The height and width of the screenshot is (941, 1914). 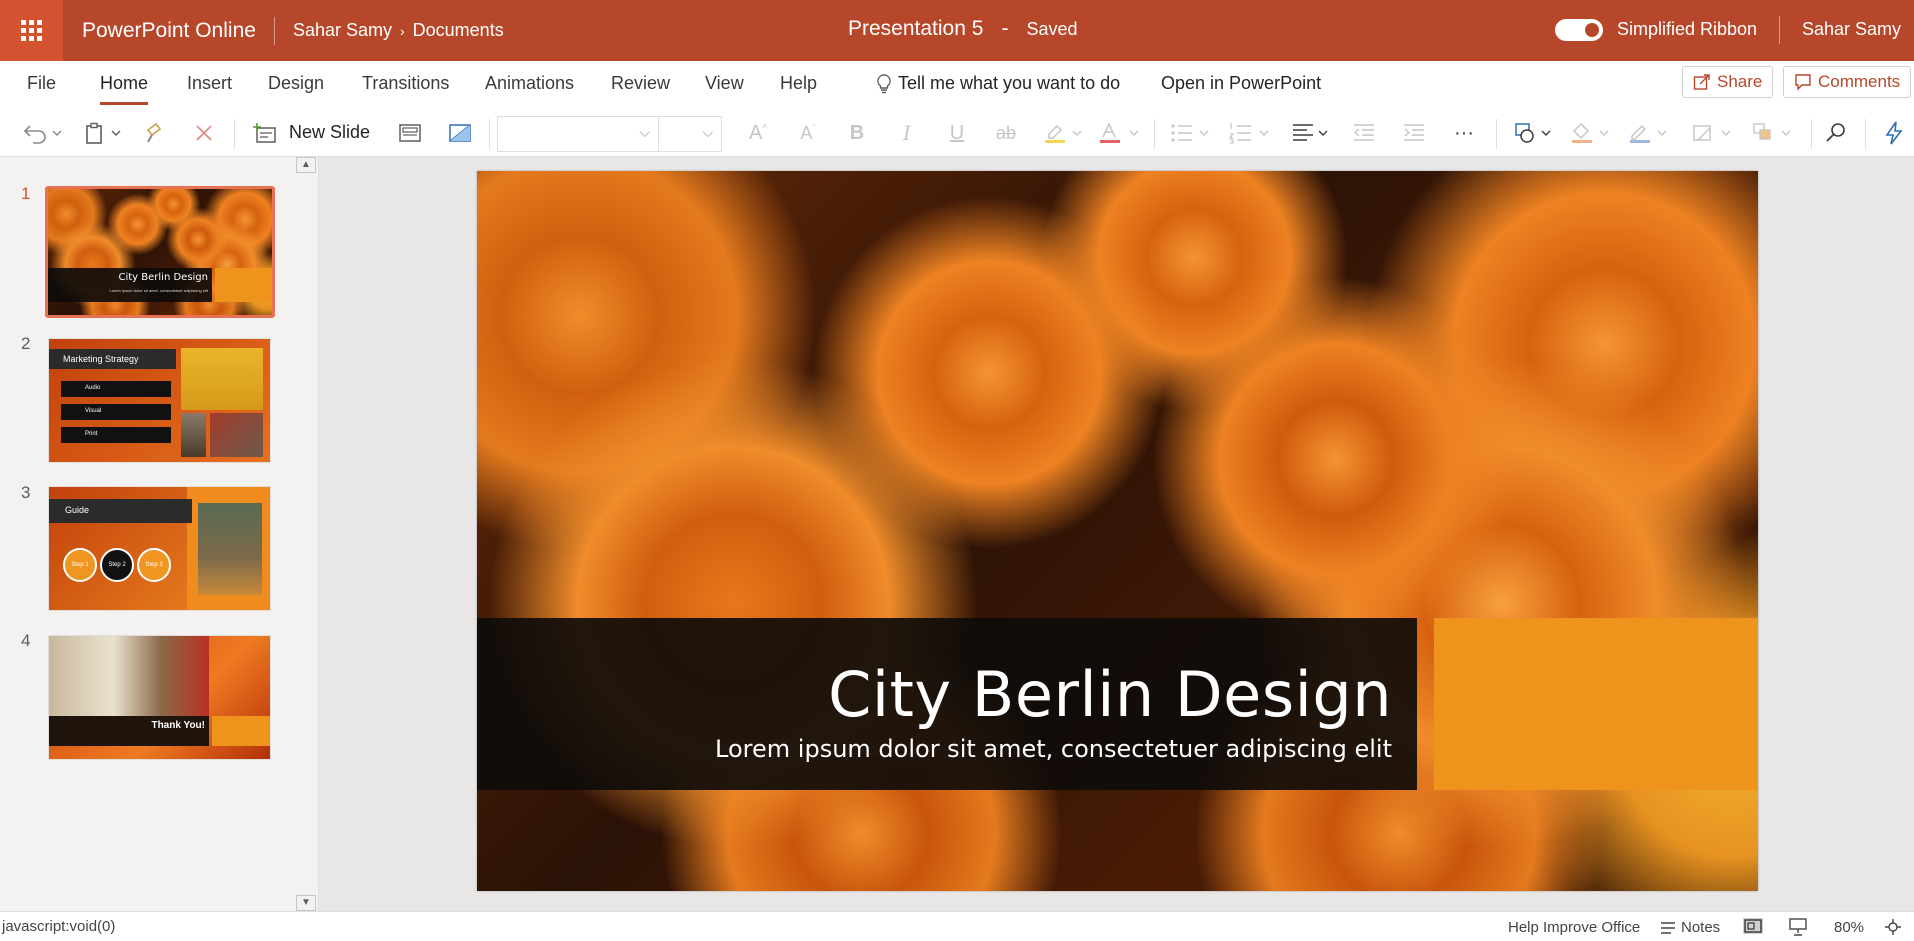 I want to click on more-options-button: ···, so click(x=1464, y=133).